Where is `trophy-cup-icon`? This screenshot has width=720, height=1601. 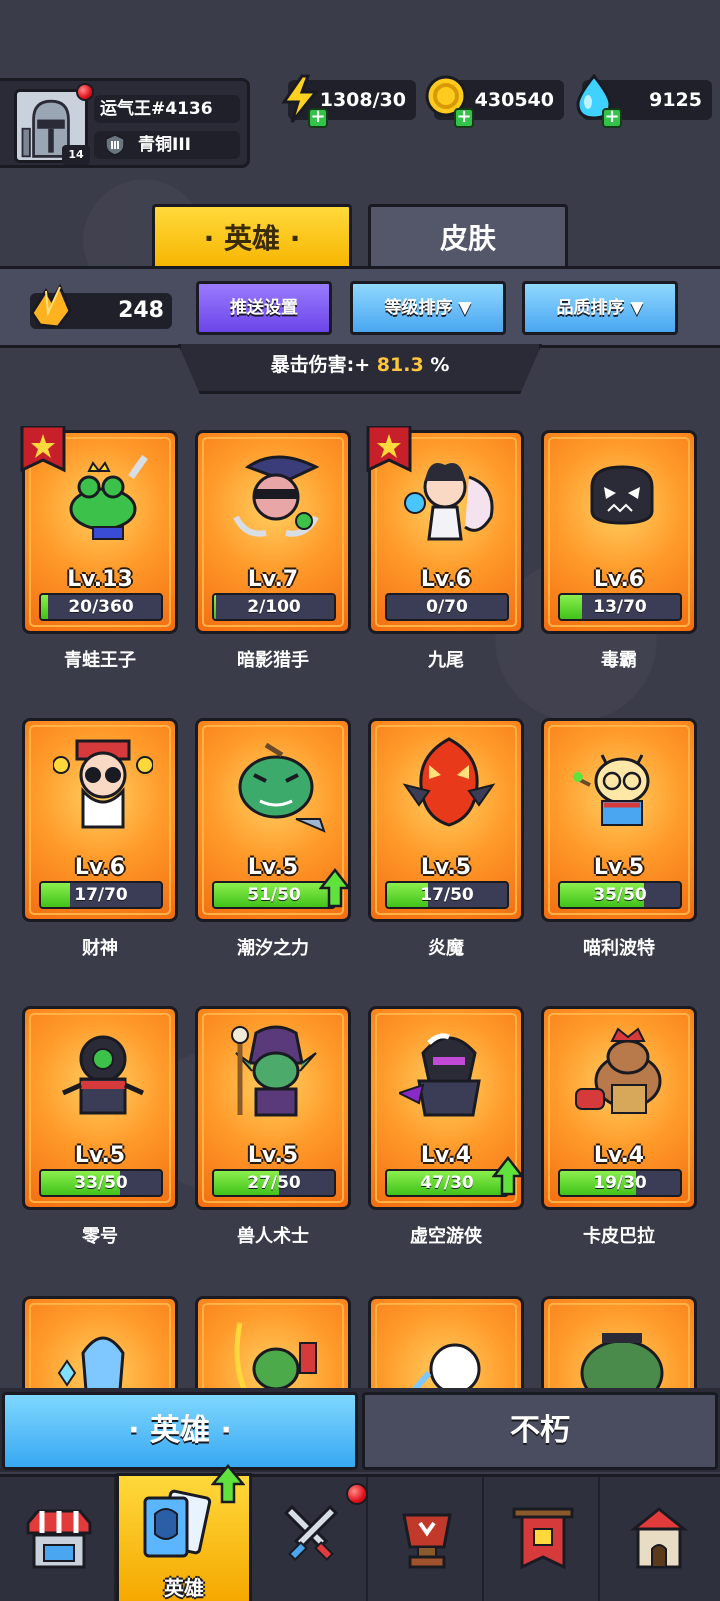 trophy-cup-icon is located at coordinates (427, 1541).